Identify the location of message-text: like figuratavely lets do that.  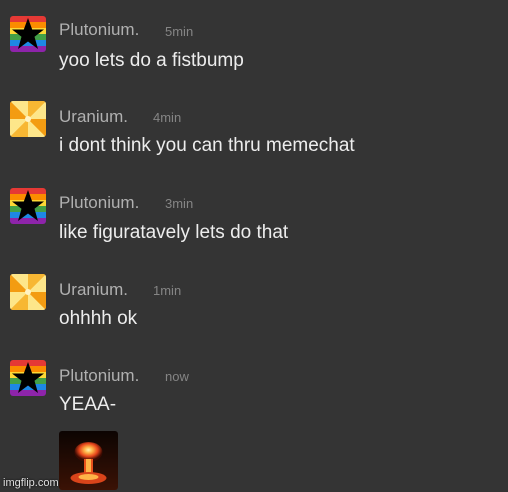
(174, 232).